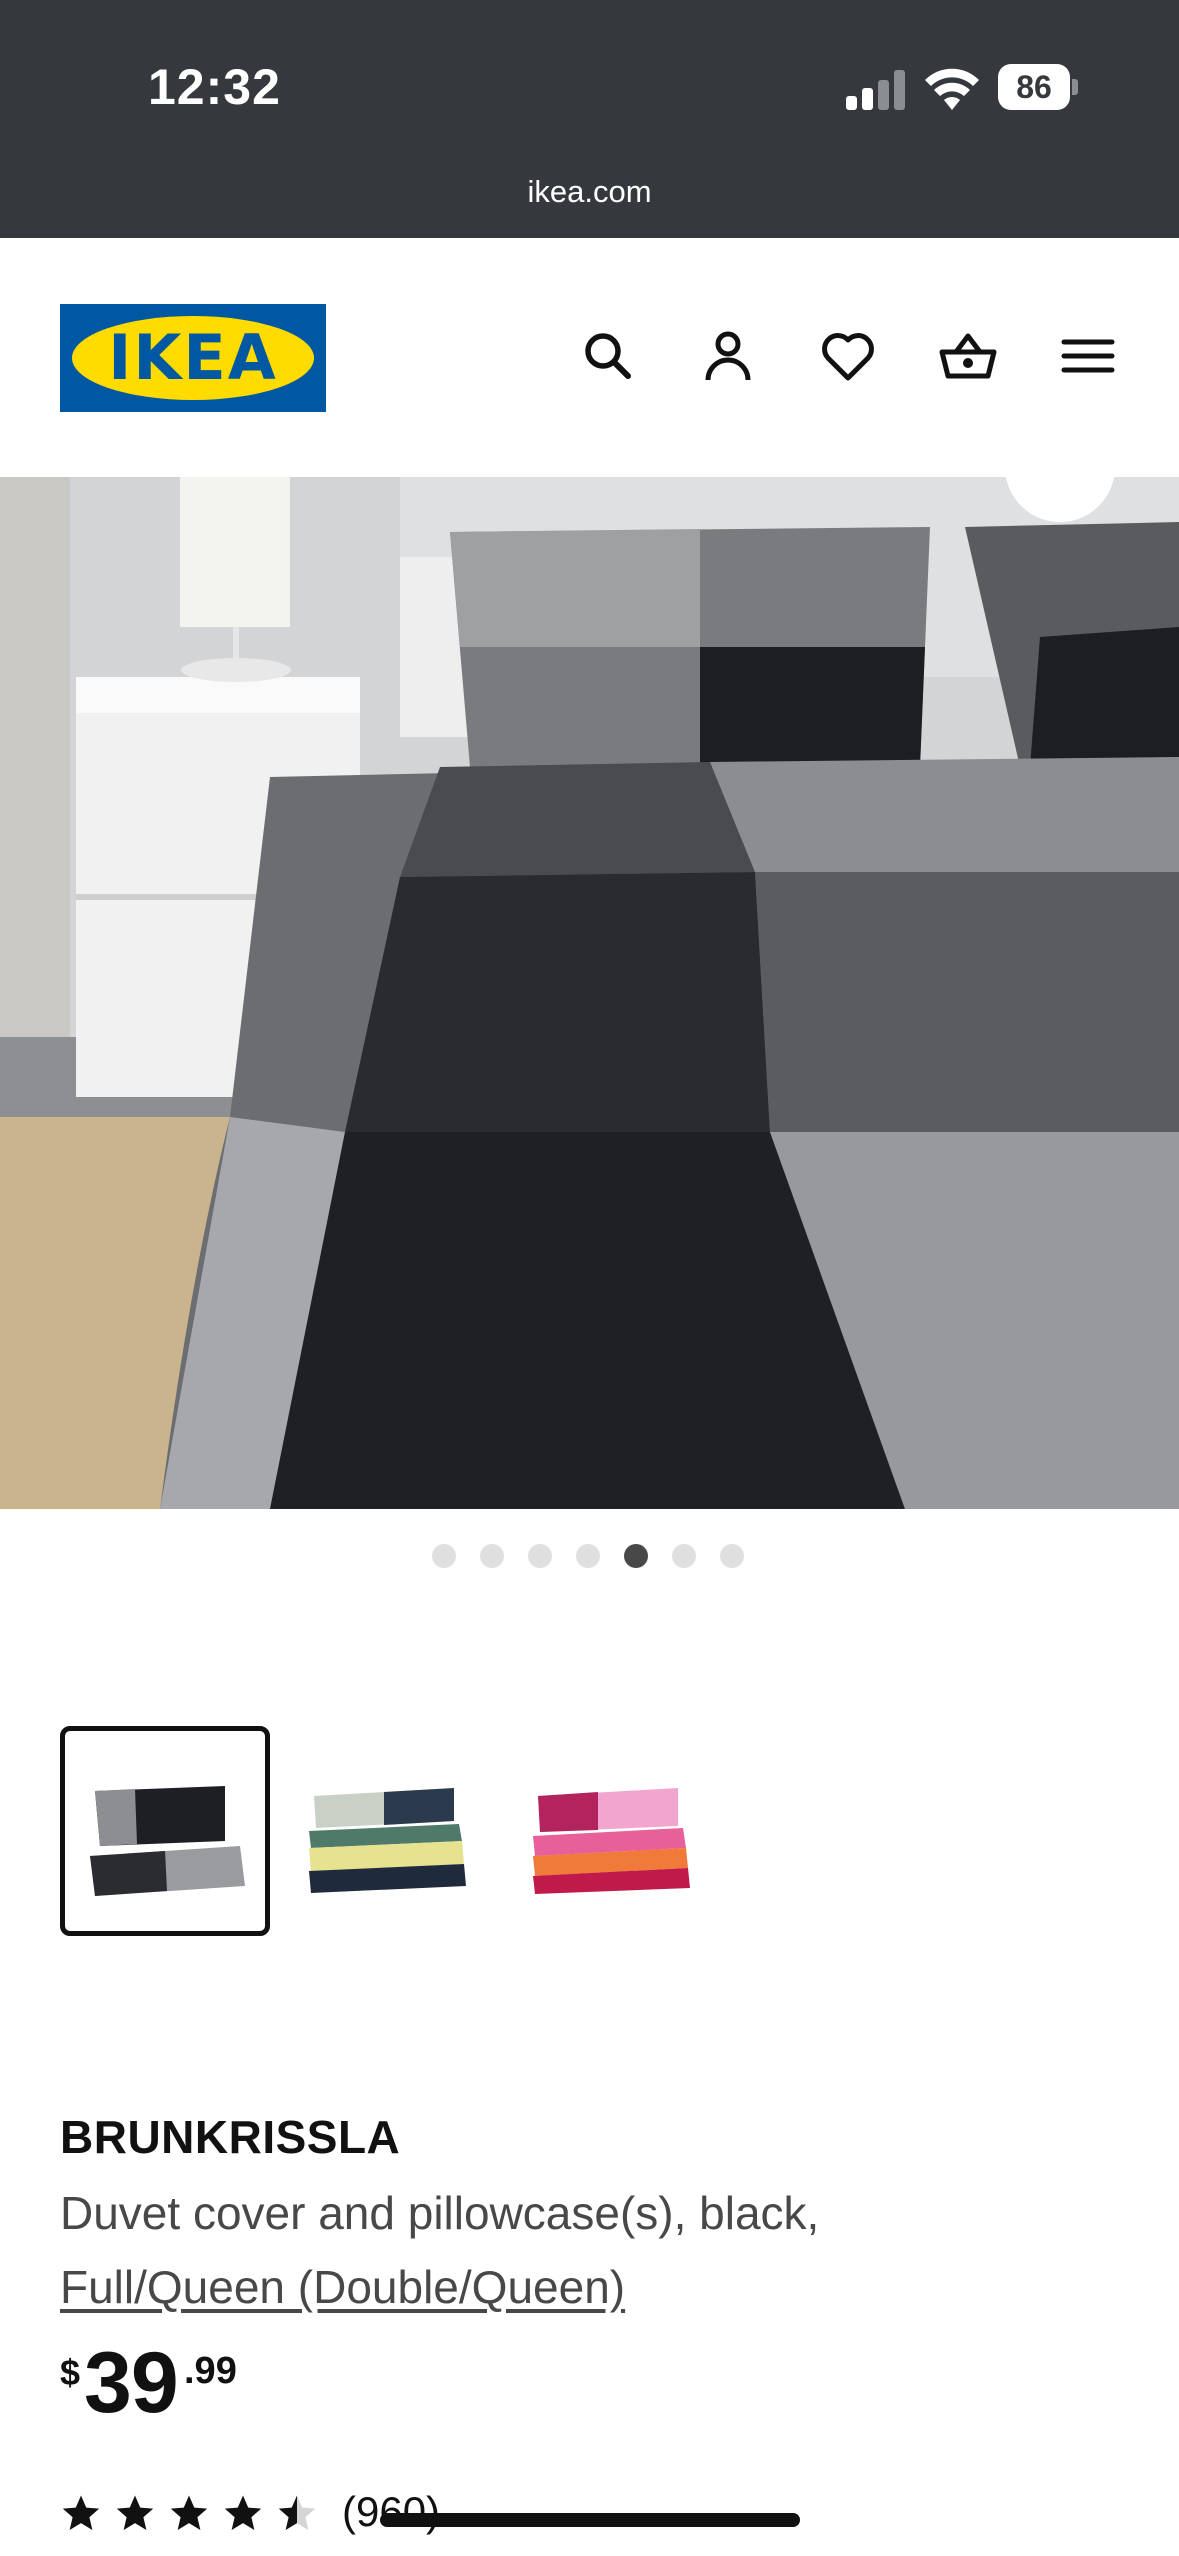 This screenshot has height=2556, width=1179. I want to click on variant-thumbnail-black, so click(165, 1831).